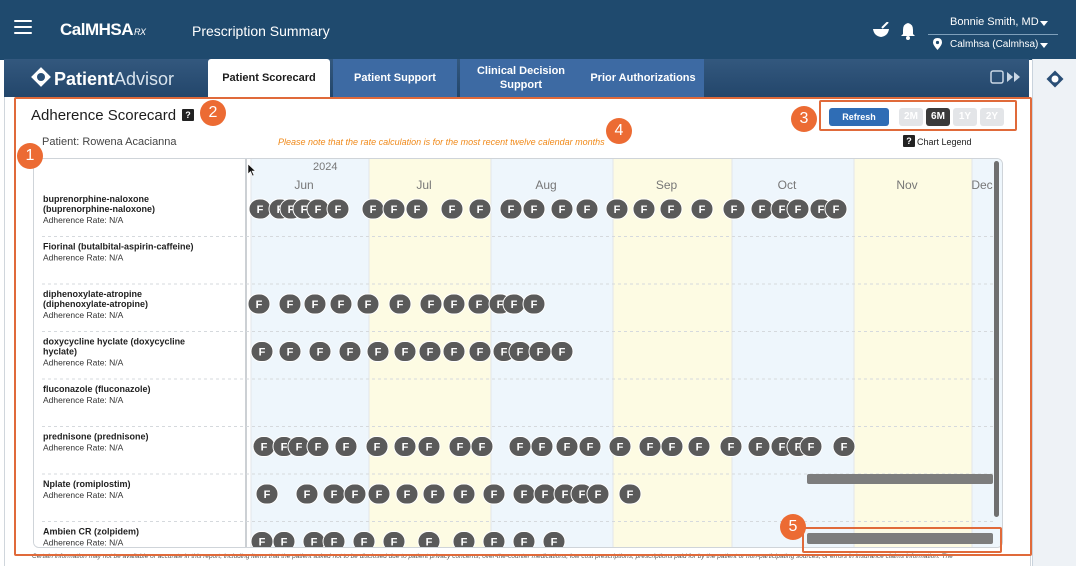 This screenshot has height=566, width=1076. What do you see at coordinates (908, 31) in the screenshot?
I see `notification-bell-icon` at bounding box center [908, 31].